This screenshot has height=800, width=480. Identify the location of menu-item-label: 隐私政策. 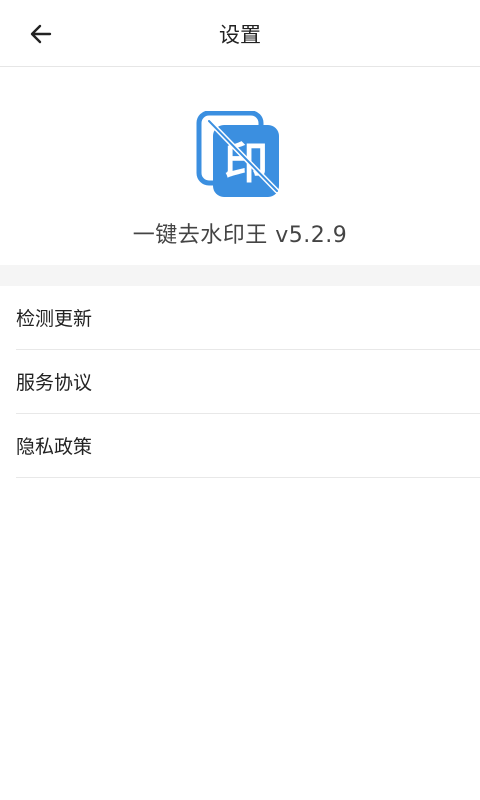
(54, 447).